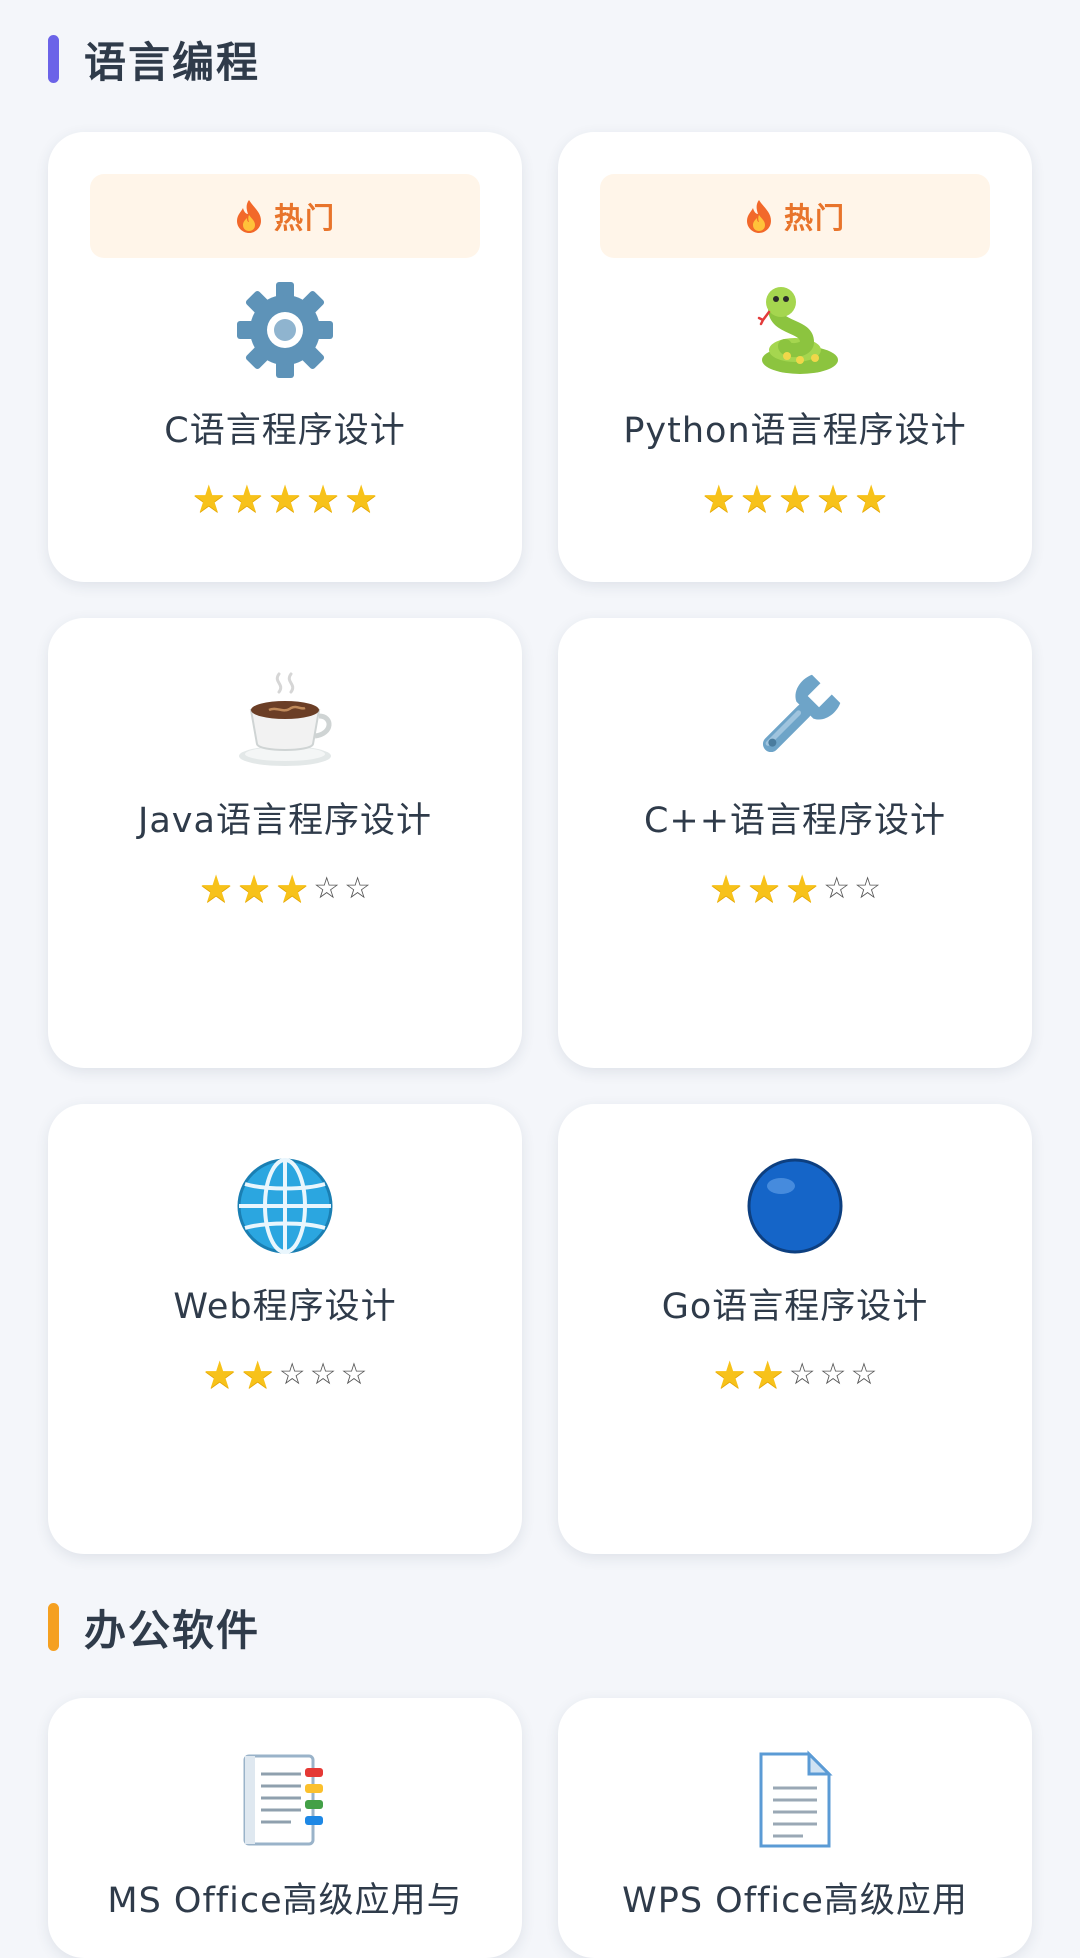 This screenshot has width=1080, height=1958. What do you see at coordinates (283, 1800) in the screenshot?
I see `notebook-icon` at bounding box center [283, 1800].